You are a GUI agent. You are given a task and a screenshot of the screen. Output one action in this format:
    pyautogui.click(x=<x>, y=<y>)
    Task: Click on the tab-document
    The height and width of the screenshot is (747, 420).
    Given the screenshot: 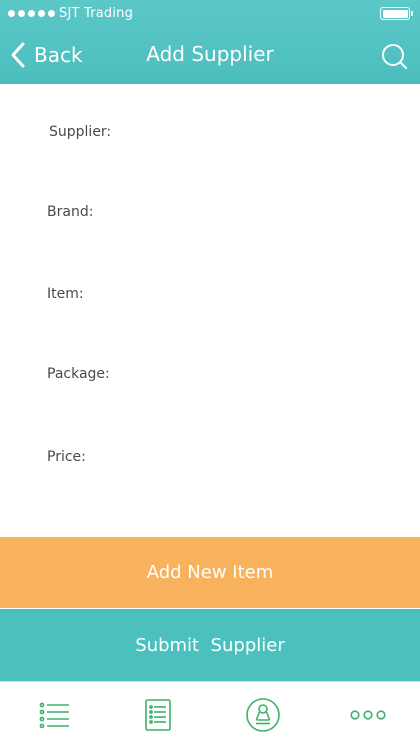 What is the action you would take?
    pyautogui.click(x=157, y=714)
    